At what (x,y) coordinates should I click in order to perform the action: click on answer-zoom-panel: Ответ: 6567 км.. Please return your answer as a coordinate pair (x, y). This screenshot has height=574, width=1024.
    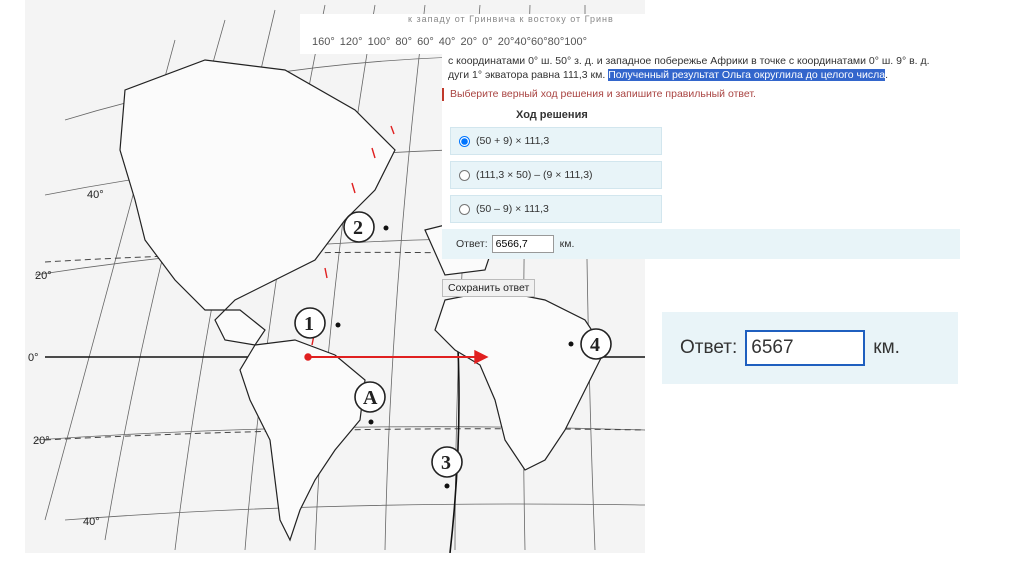
    Looking at the image, I should click on (810, 348).